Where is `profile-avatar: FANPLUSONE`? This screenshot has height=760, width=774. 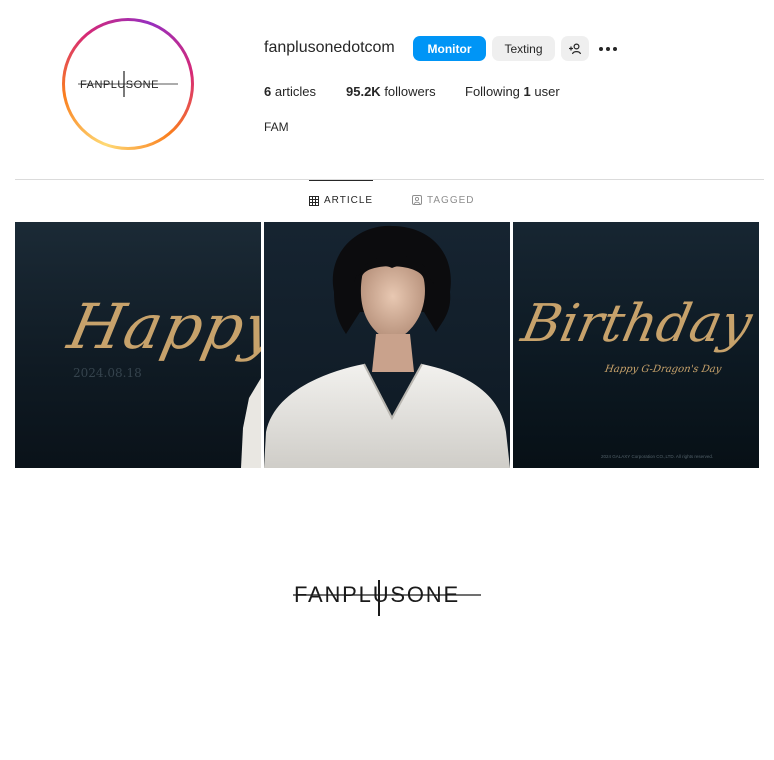 profile-avatar: FANPLUSONE is located at coordinates (128, 84).